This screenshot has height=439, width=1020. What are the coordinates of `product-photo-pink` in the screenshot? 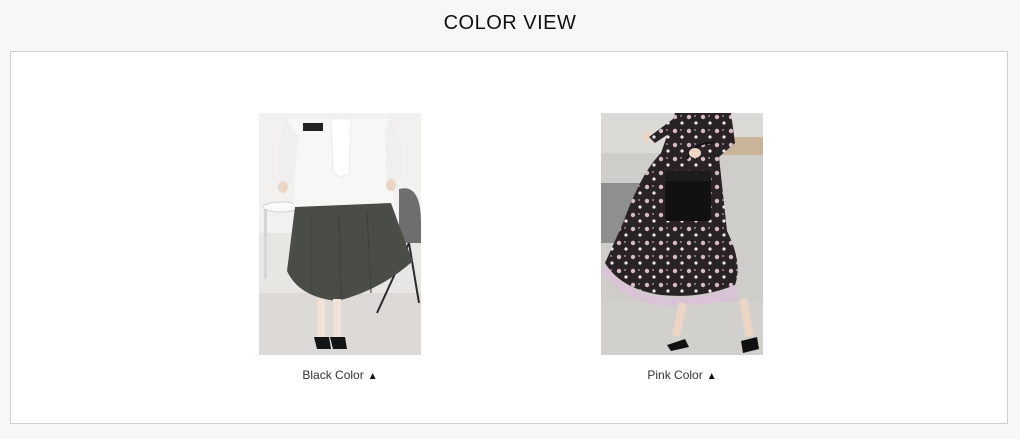 It's located at (682, 234).